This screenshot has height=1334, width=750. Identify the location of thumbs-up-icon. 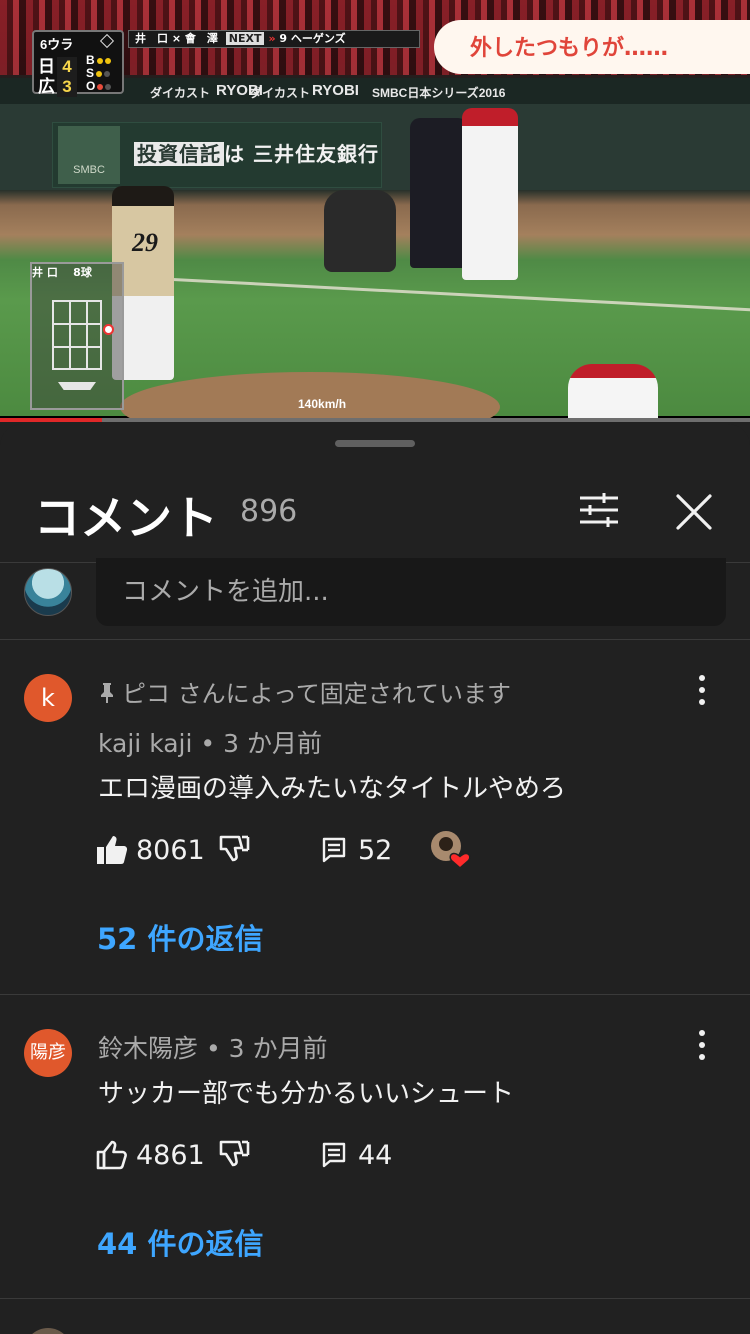
(111, 1155).